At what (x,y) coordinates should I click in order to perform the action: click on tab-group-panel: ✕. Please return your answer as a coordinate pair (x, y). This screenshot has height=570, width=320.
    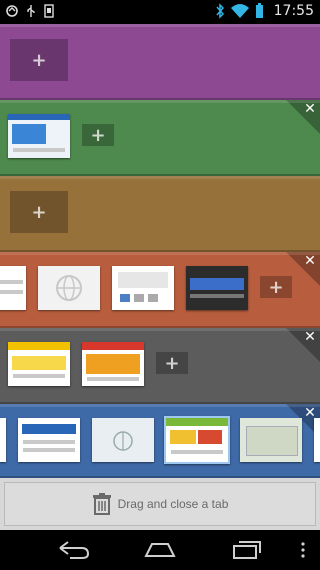
    Looking at the image, I should click on (160, 441).